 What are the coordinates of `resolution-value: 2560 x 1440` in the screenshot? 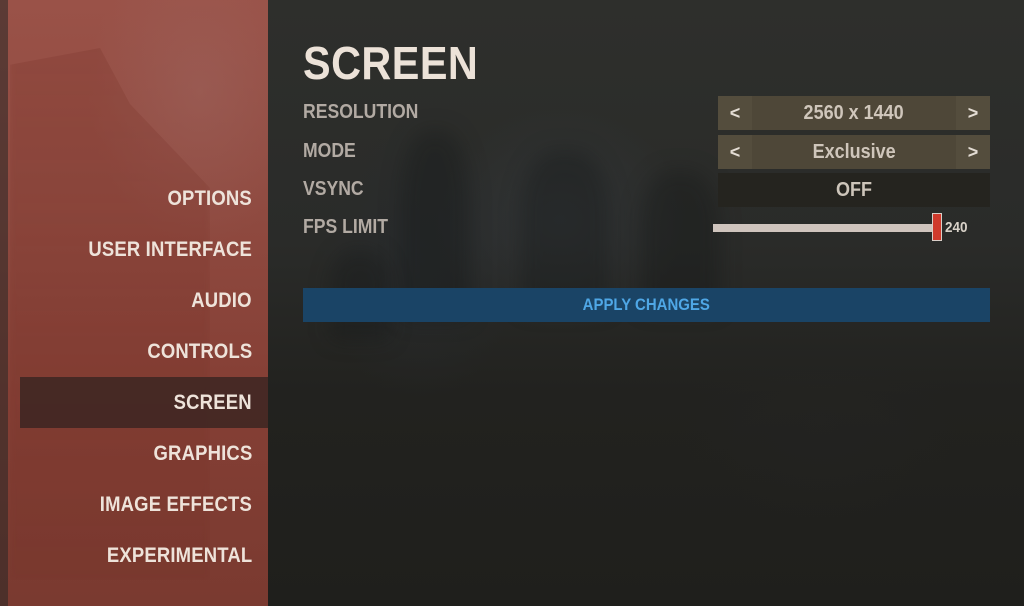 It's located at (854, 112).